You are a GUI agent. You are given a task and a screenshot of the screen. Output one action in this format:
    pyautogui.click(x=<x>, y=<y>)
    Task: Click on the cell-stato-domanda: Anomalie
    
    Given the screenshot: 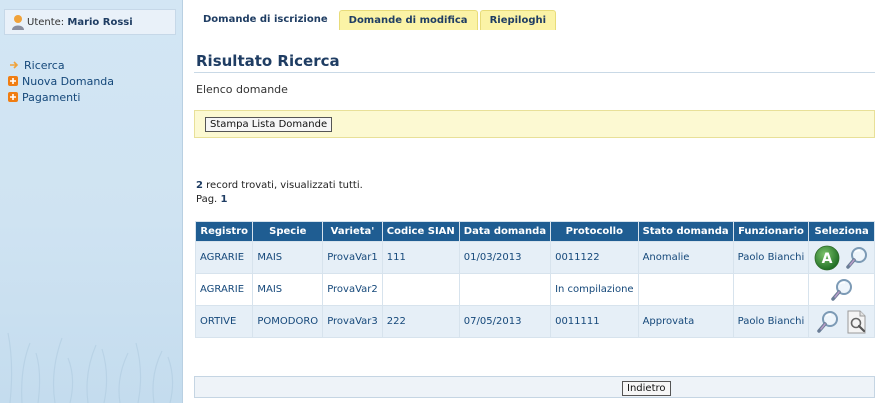 What is the action you would take?
    pyautogui.click(x=685, y=257)
    